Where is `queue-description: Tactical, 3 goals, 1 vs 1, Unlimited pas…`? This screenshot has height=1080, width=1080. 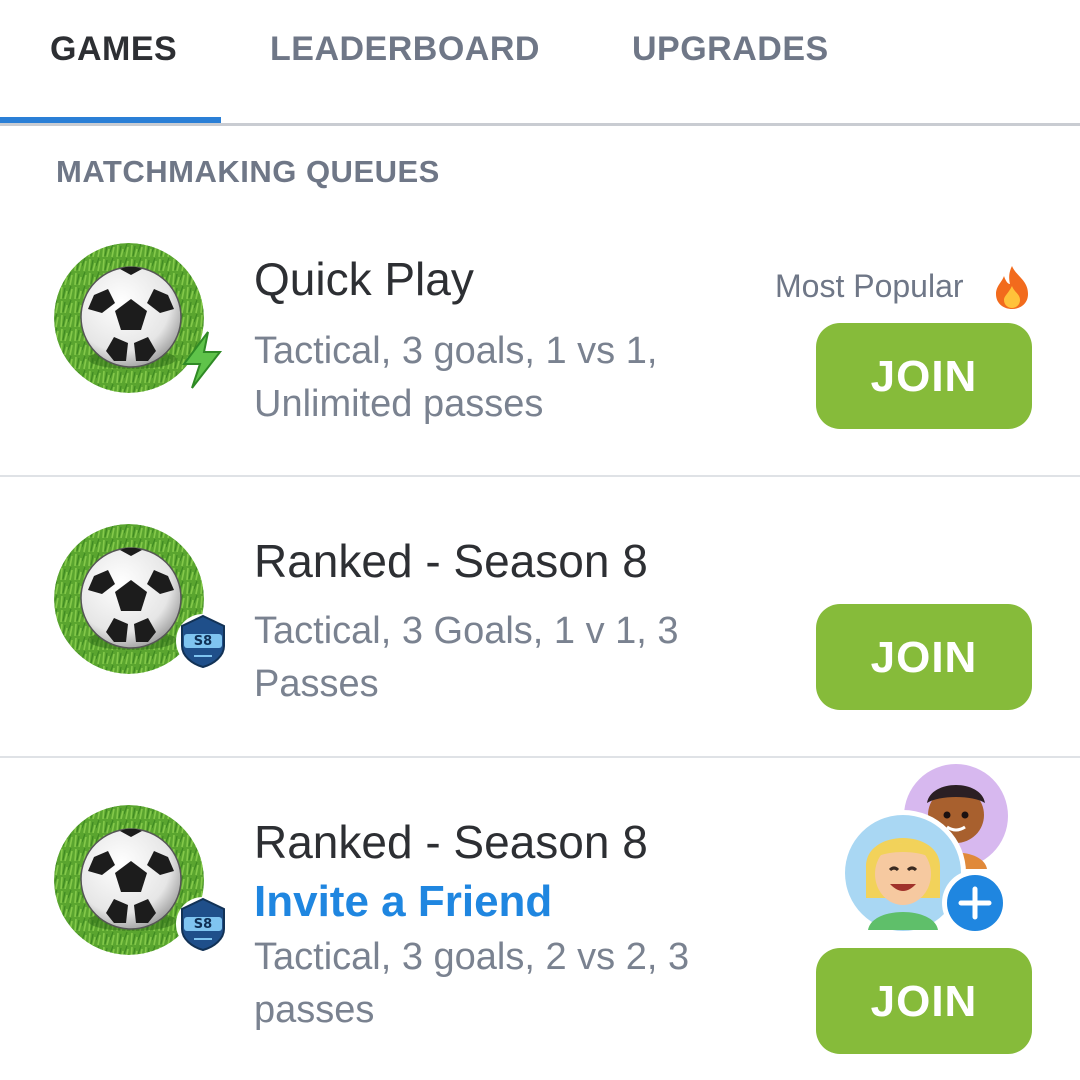
queue-description: Tactical, 3 goals, 1 vs 1, Unlimited pas… is located at coordinates (456, 377).